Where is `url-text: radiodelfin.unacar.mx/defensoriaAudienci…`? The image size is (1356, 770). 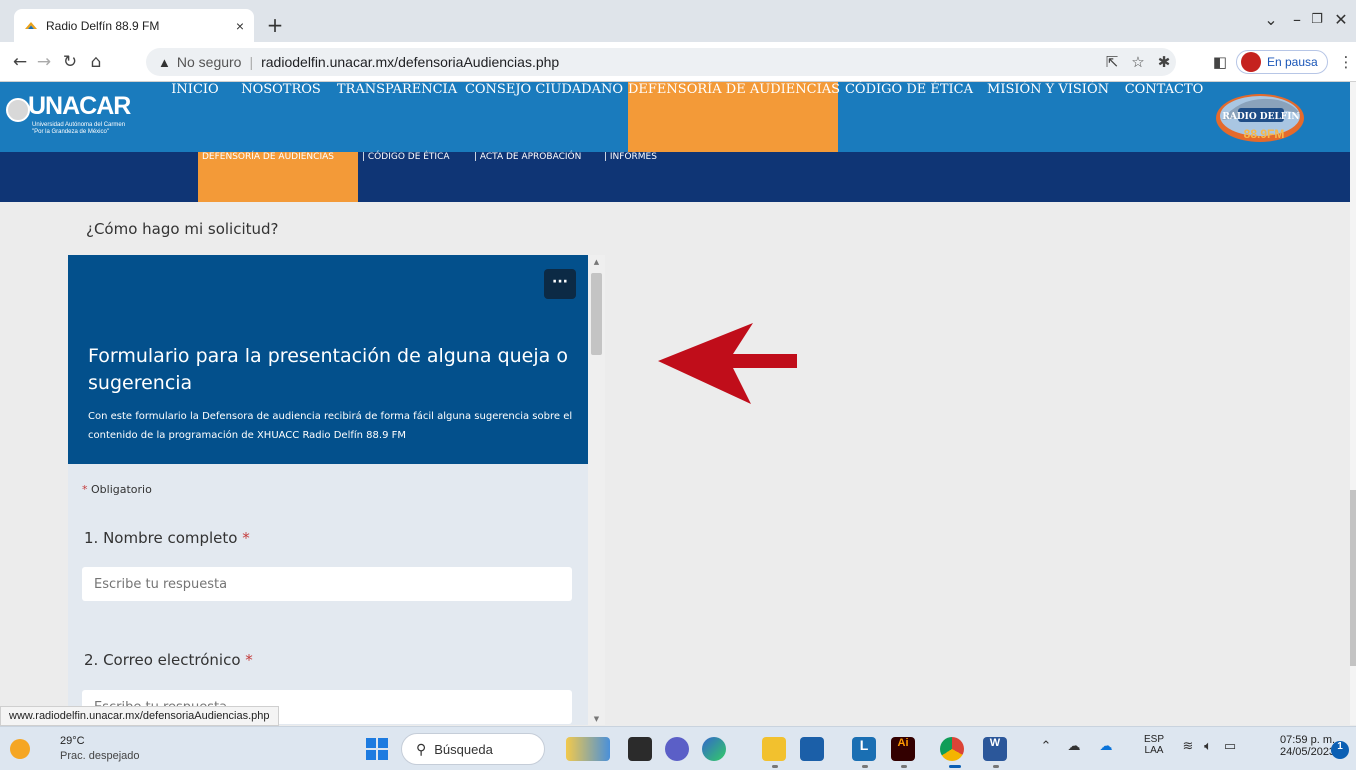 url-text: radiodelfin.unacar.mx/defensoriaAudienci… is located at coordinates (410, 62).